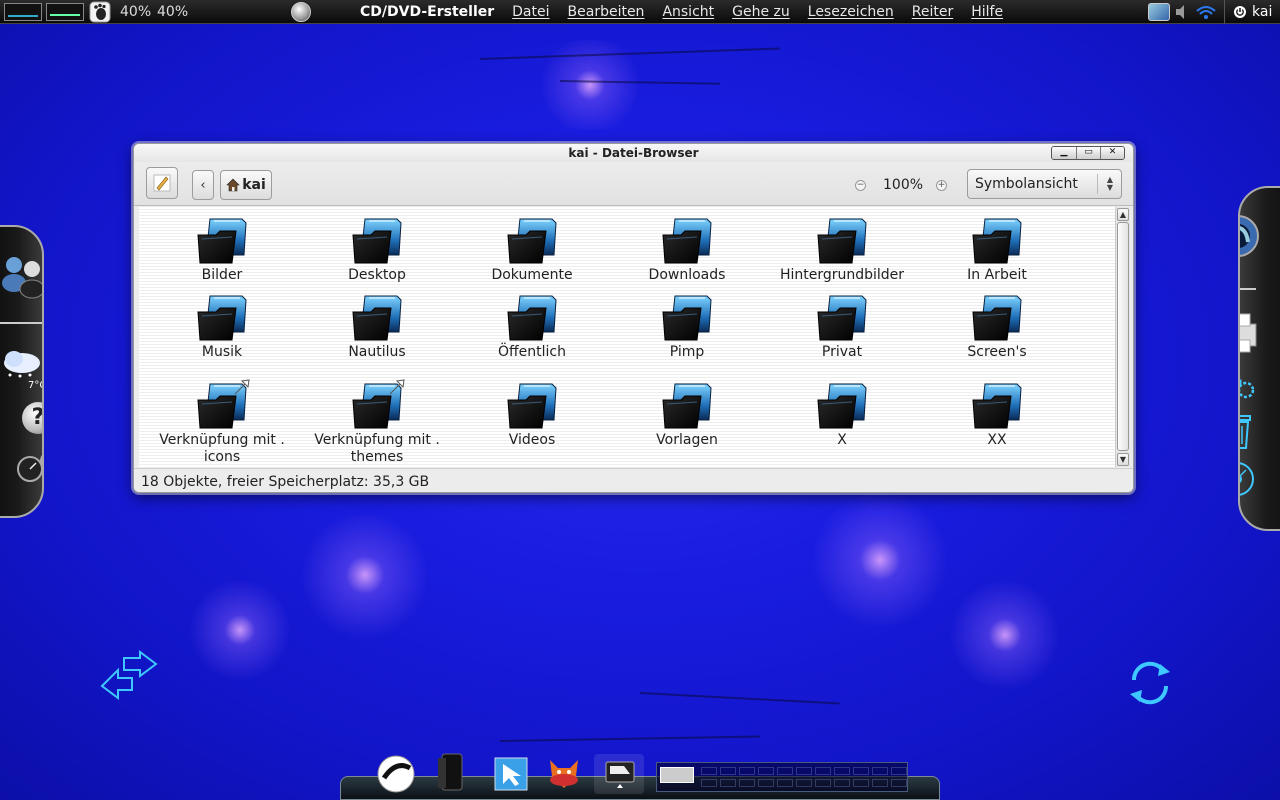 Image resolution: width=1280 pixels, height=800 pixels. Describe the element at coordinates (222, 275) in the screenshot. I see `file-label: Bilder` at that location.